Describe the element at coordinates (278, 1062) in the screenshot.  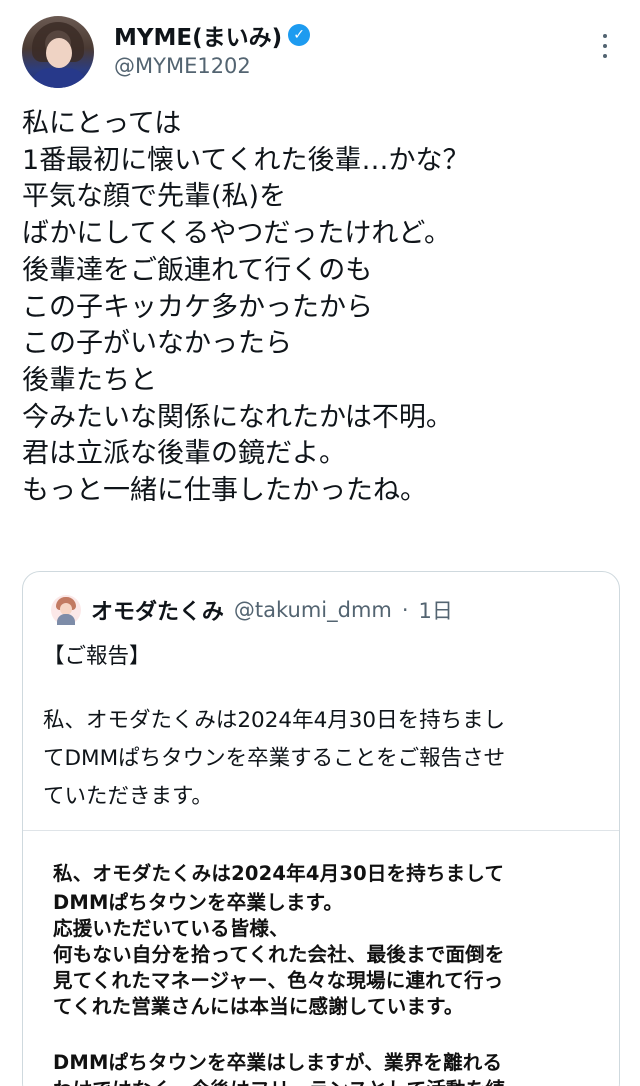
I see `image-text-line: DMMぱちタウンを卒業はしますが、業界を離れる` at that location.